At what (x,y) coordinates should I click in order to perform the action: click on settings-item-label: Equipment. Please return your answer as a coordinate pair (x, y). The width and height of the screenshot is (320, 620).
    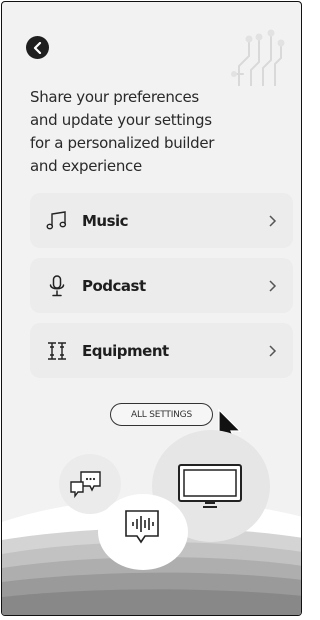
    Looking at the image, I should click on (125, 350).